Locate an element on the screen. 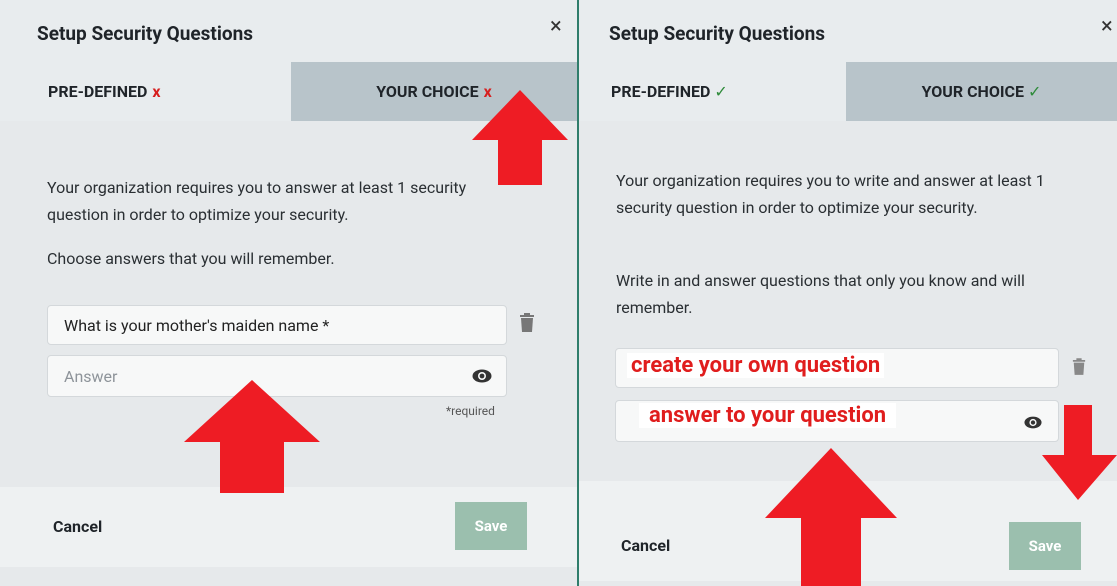  hint-text: Choose answers that you will remember. is located at coordinates (191, 258).